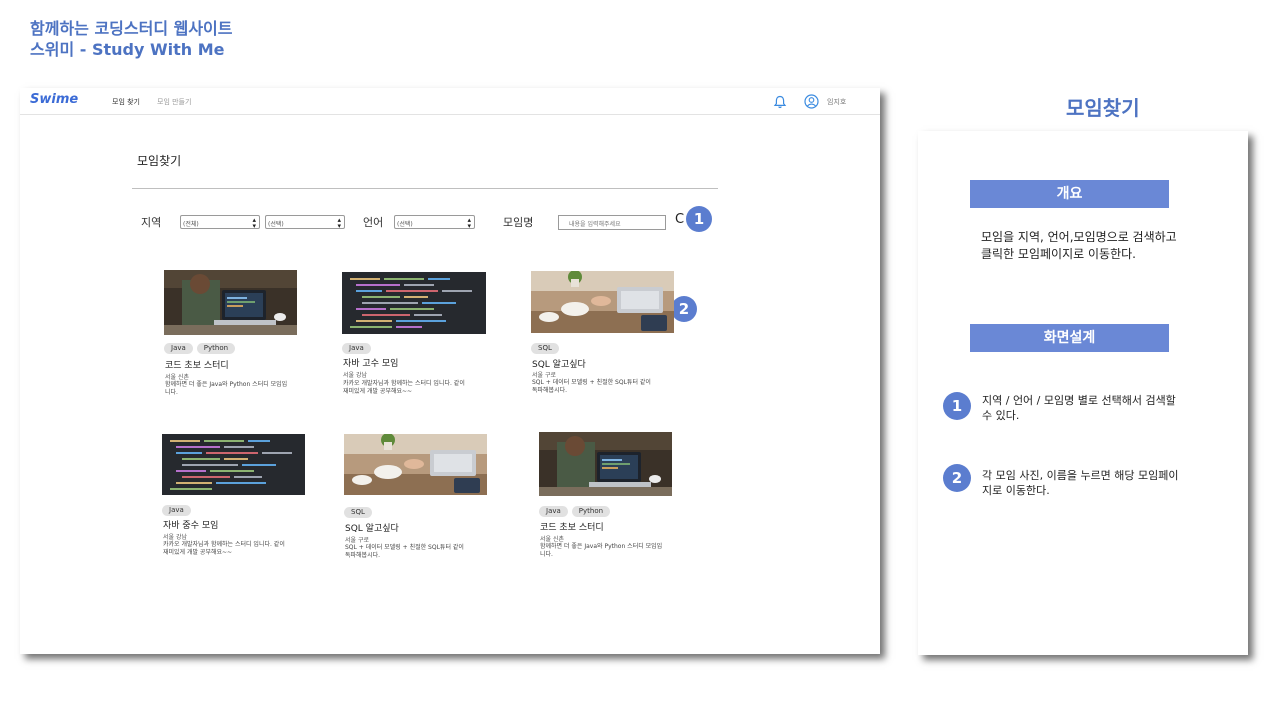 The height and width of the screenshot is (720, 1280). I want to click on lang-label: 언어, so click(373, 222).